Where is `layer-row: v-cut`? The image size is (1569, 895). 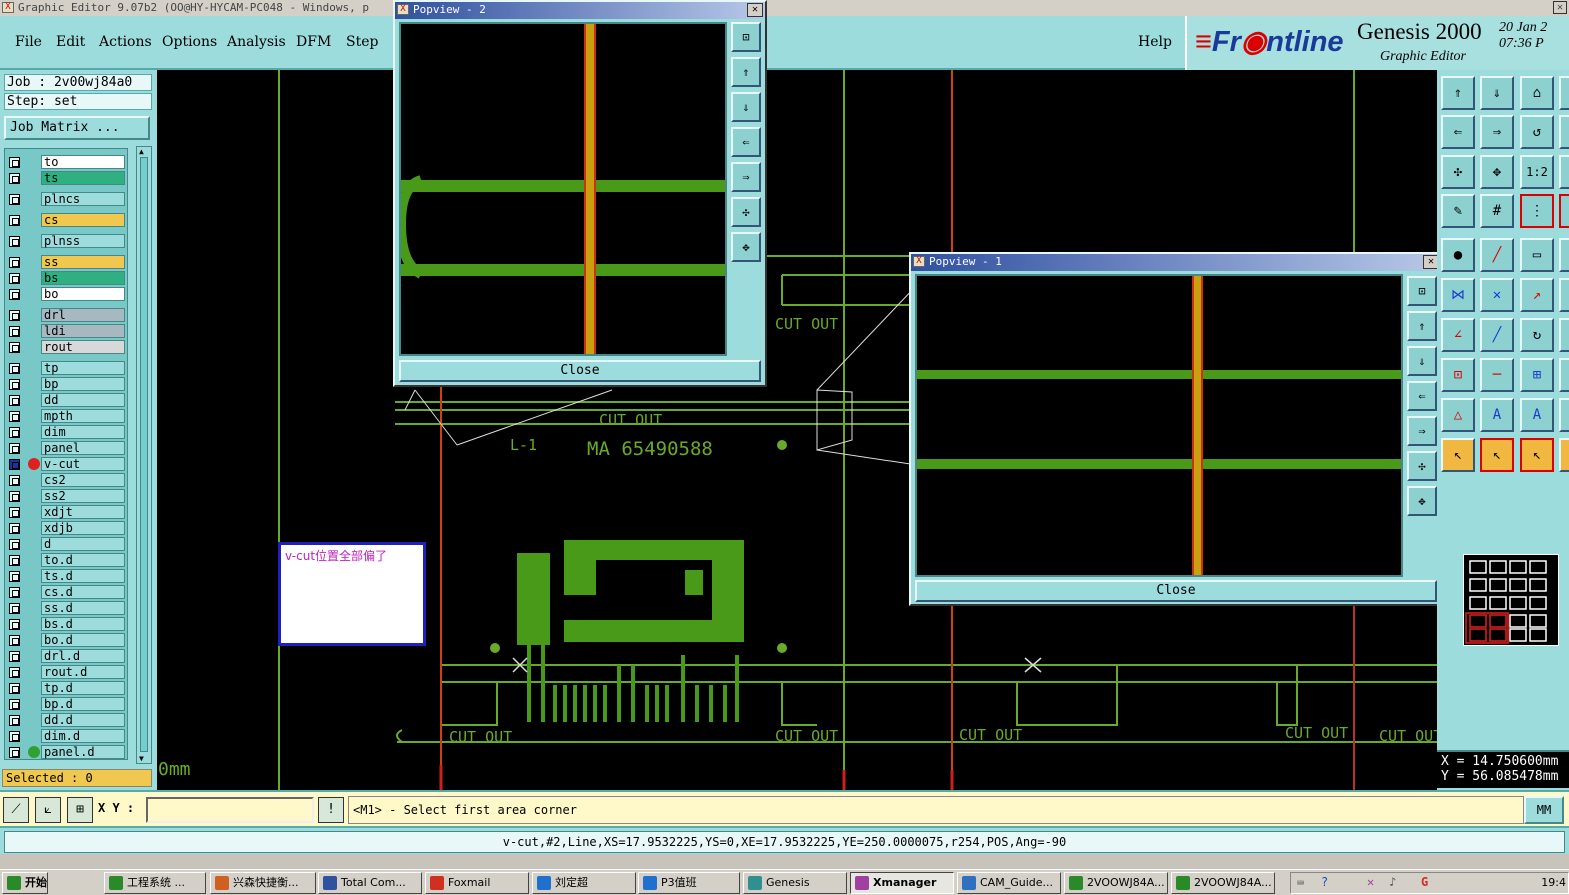
layer-row: v-cut is located at coordinates (66, 464).